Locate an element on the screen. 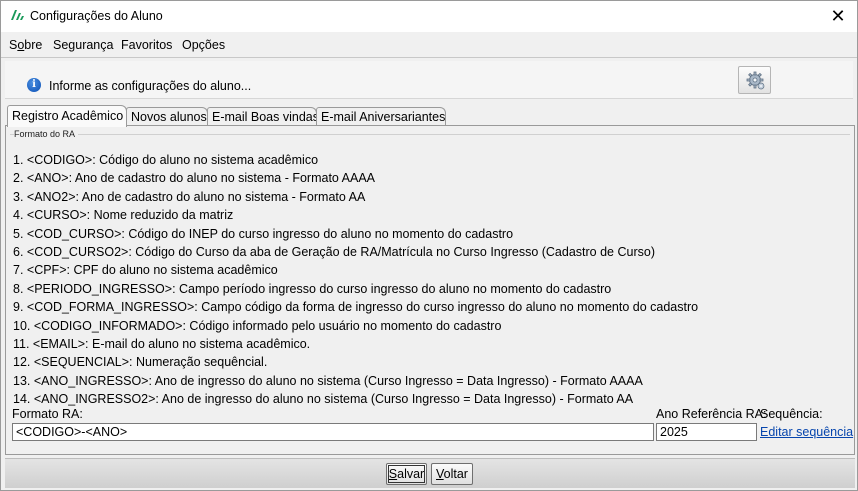  info-icon: i is located at coordinates (34, 85).